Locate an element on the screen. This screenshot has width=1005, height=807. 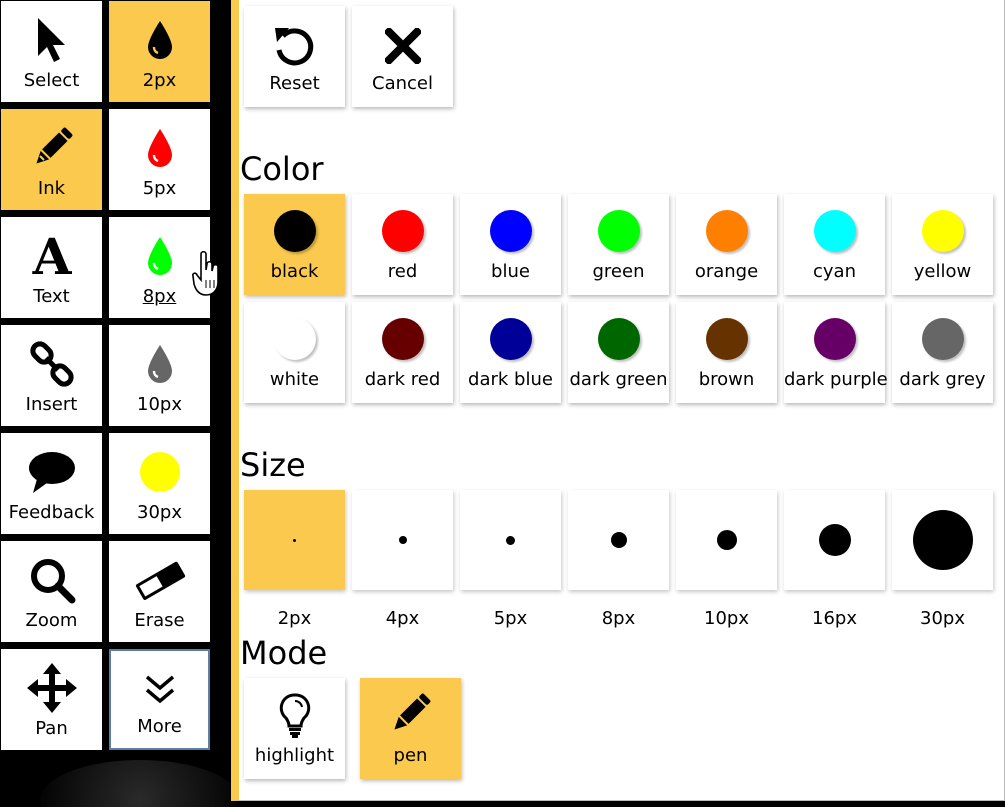
arrow-cursor-icon is located at coordinates (51, 40).